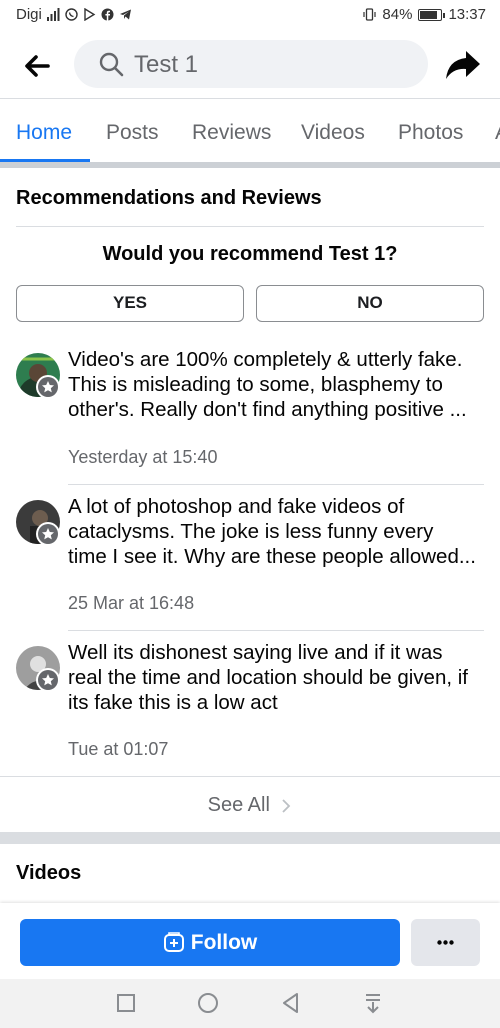 Image resolution: width=500 pixels, height=1028 pixels. I want to click on more-options-button, so click(445, 942).